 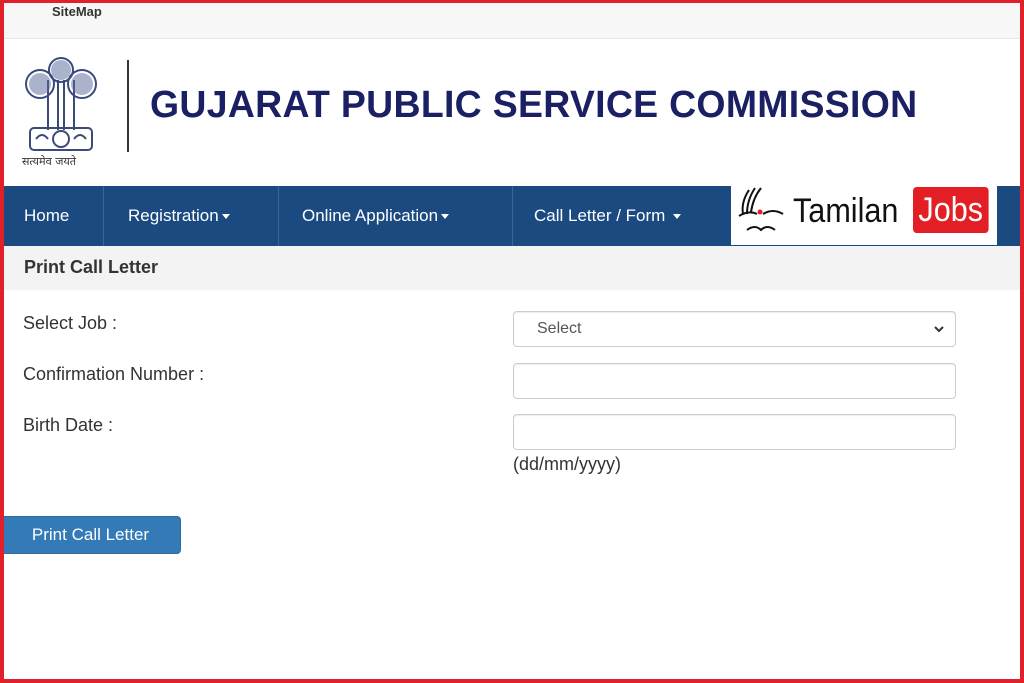 I want to click on watermark-text: Tamilan, so click(x=846, y=211).